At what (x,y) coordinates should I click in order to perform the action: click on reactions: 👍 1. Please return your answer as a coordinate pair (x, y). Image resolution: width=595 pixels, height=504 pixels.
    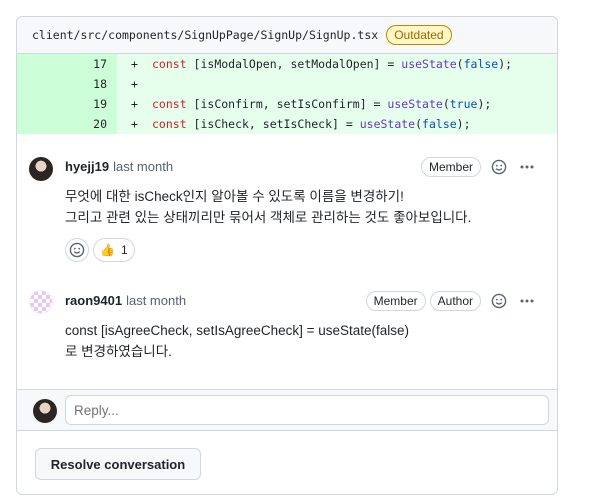
    Looking at the image, I should click on (311, 250).